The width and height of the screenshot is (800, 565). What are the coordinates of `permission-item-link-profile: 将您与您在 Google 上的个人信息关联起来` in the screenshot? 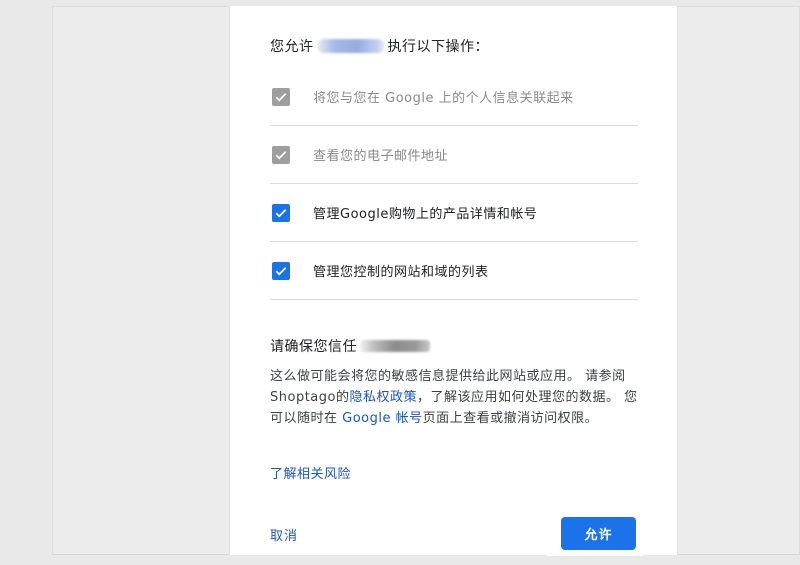 It's located at (454, 97).